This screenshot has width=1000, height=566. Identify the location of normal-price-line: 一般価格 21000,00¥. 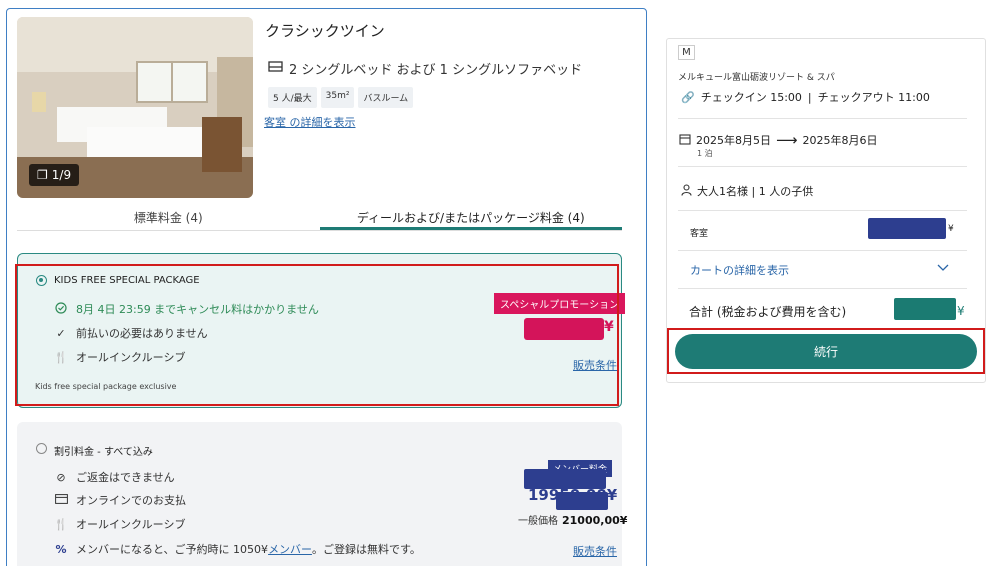
(572, 519).